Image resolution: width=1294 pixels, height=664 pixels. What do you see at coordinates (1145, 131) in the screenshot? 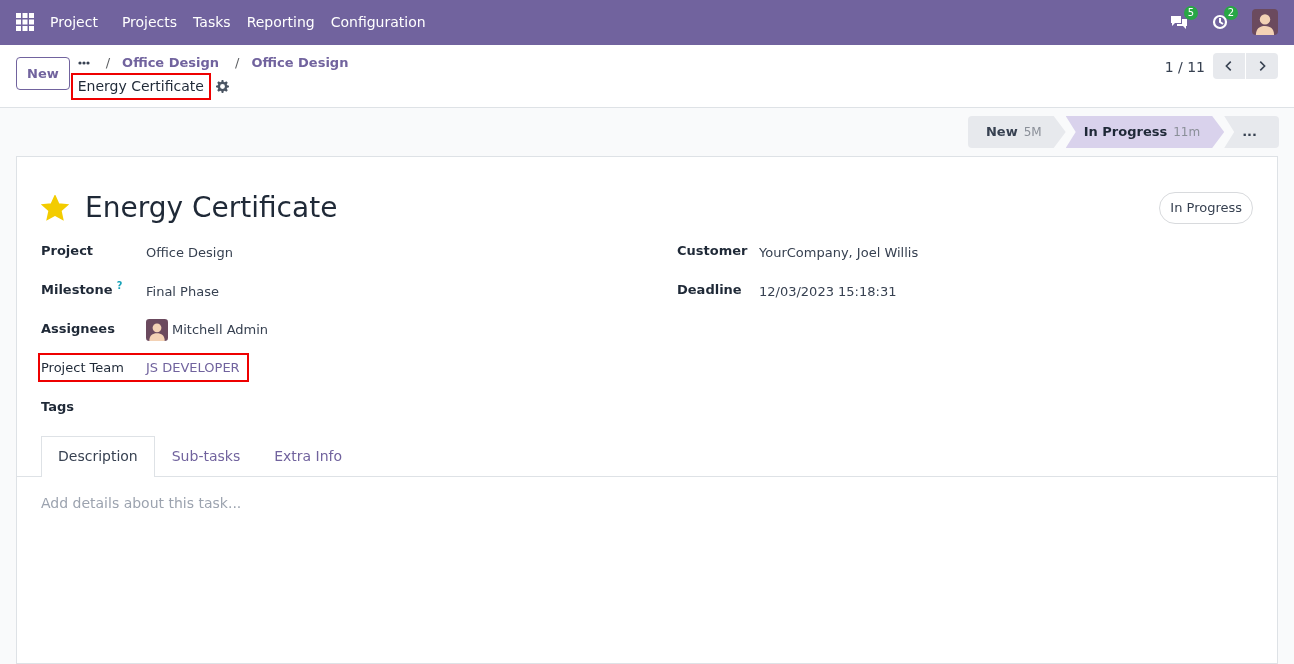
I see `stage-button: In Progress 11m` at bounding box center [1145, 131].